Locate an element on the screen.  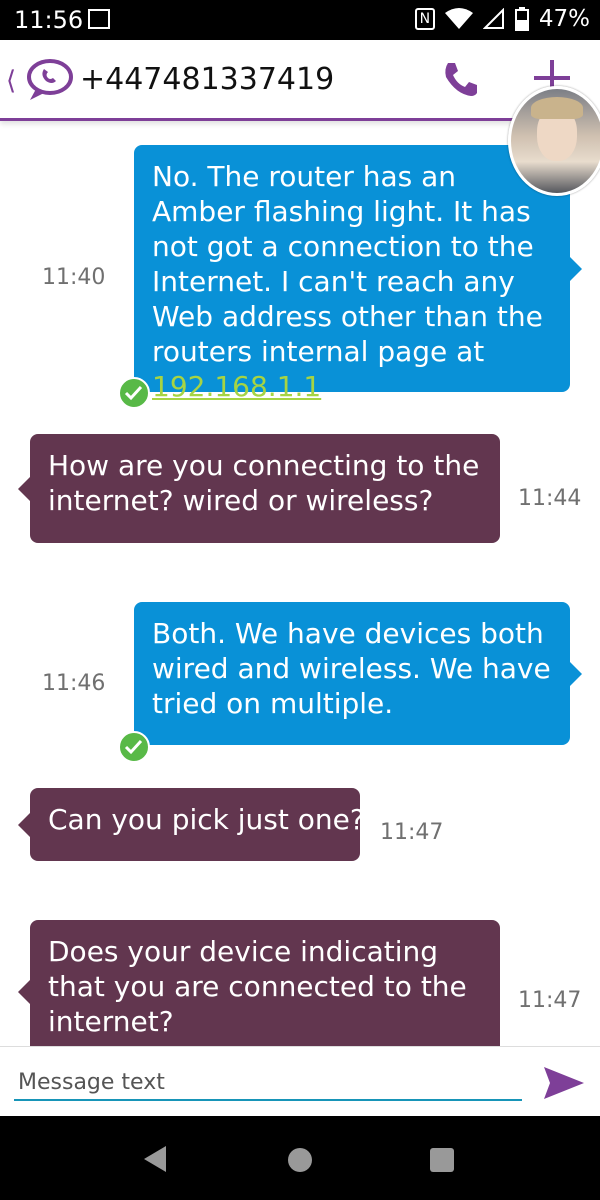
message-time: 11:46 is located at coordinates (74, 683).